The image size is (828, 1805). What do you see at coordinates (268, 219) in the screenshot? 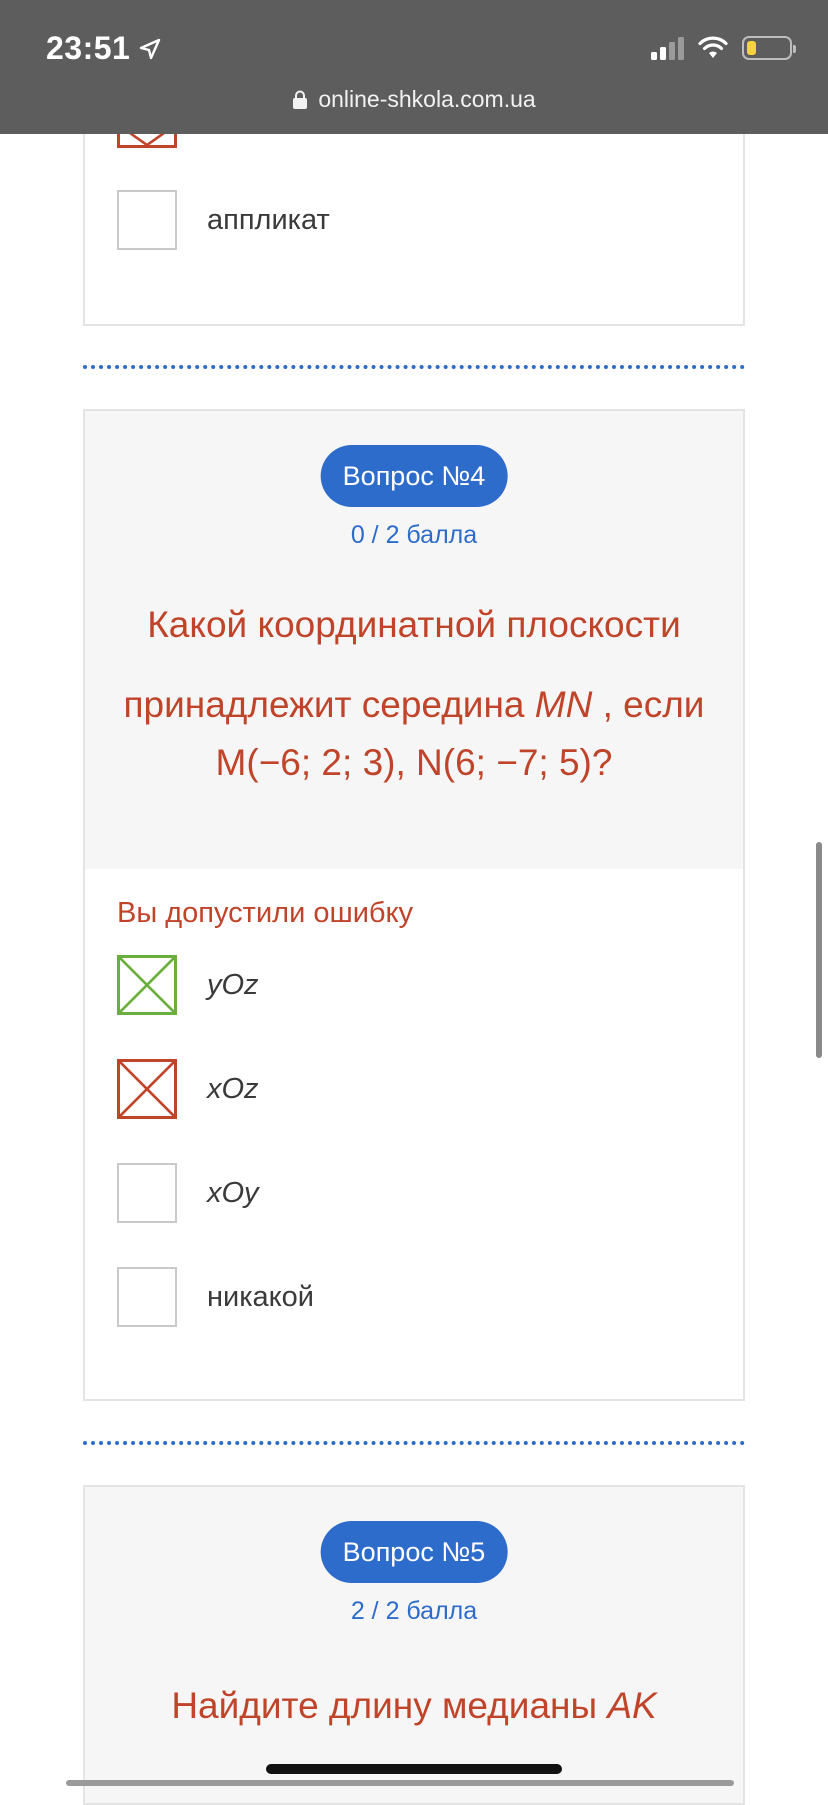
I see `answer-label: аппликат` at bounding box center [268, 219].